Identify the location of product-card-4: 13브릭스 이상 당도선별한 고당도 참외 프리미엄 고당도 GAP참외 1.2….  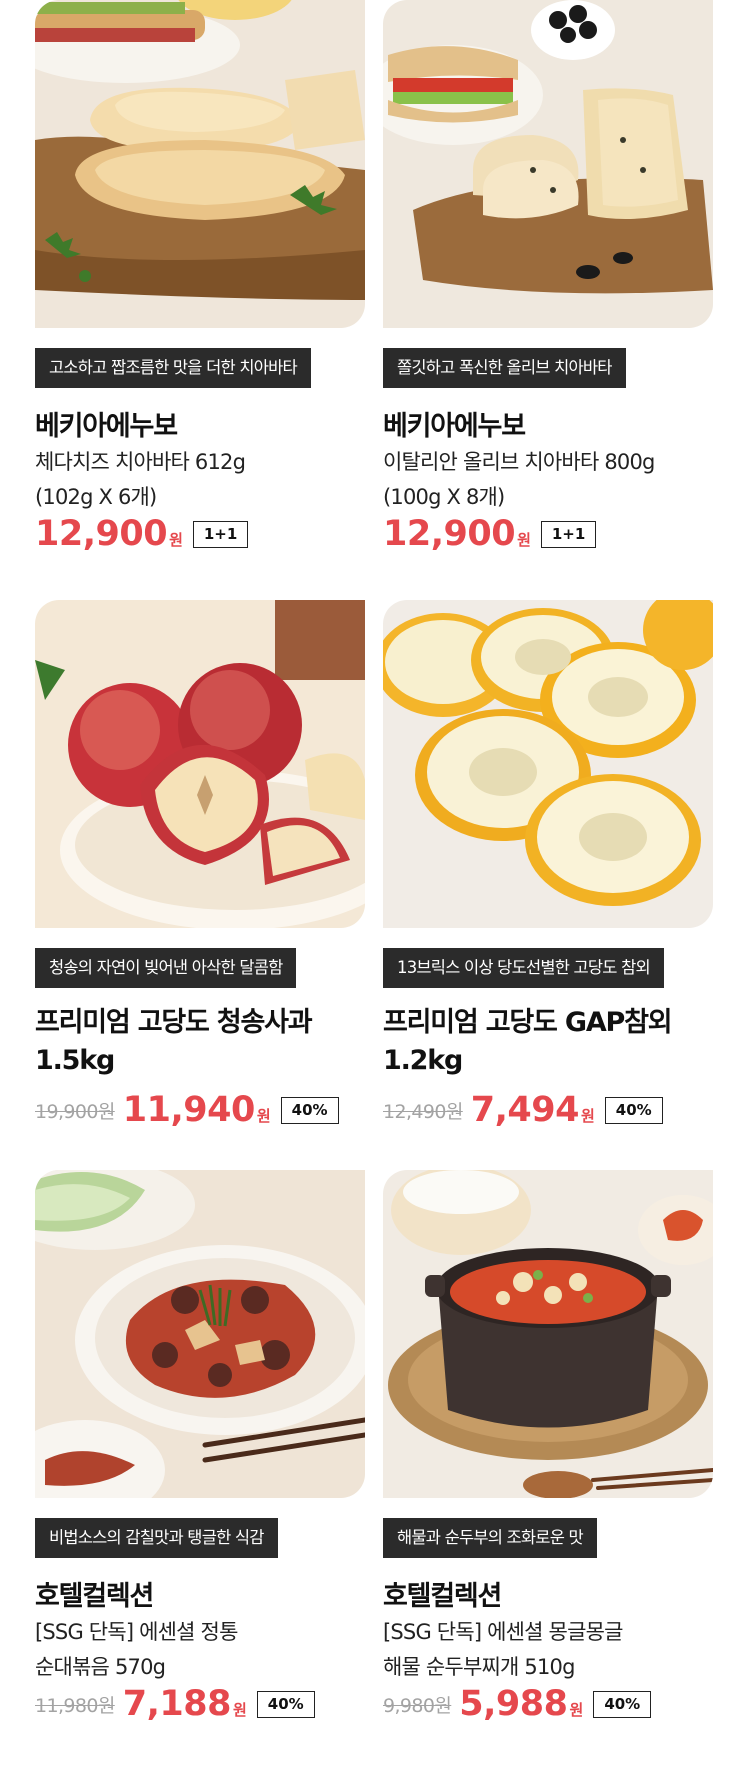
(548, 865).